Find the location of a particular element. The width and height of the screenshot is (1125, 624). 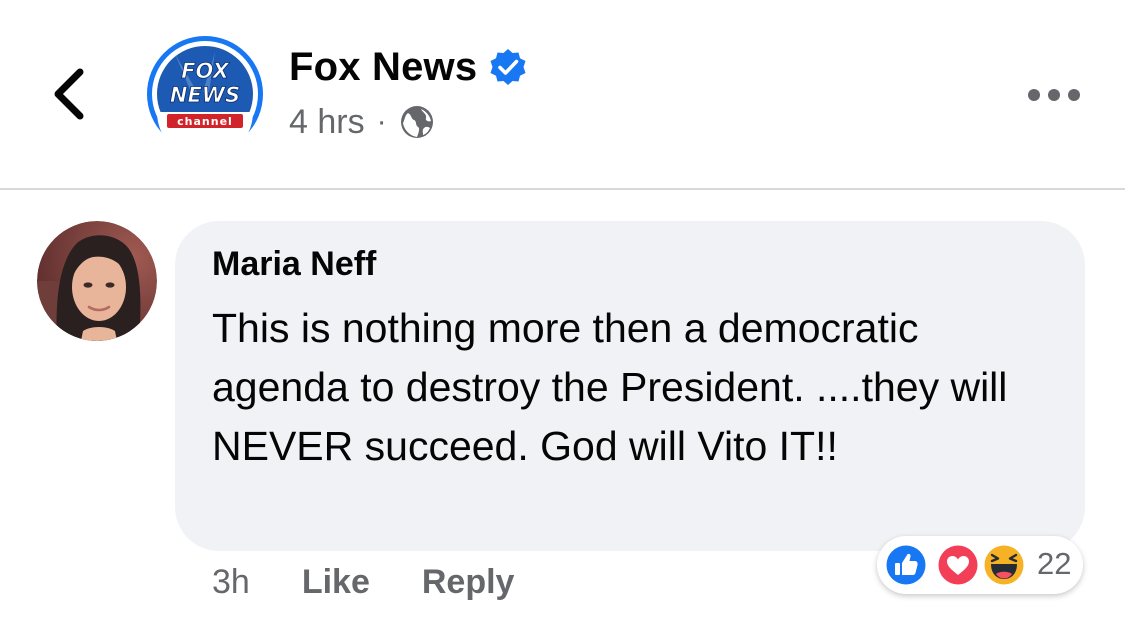

chevron-left-icon is located at coordinates (72, 94).